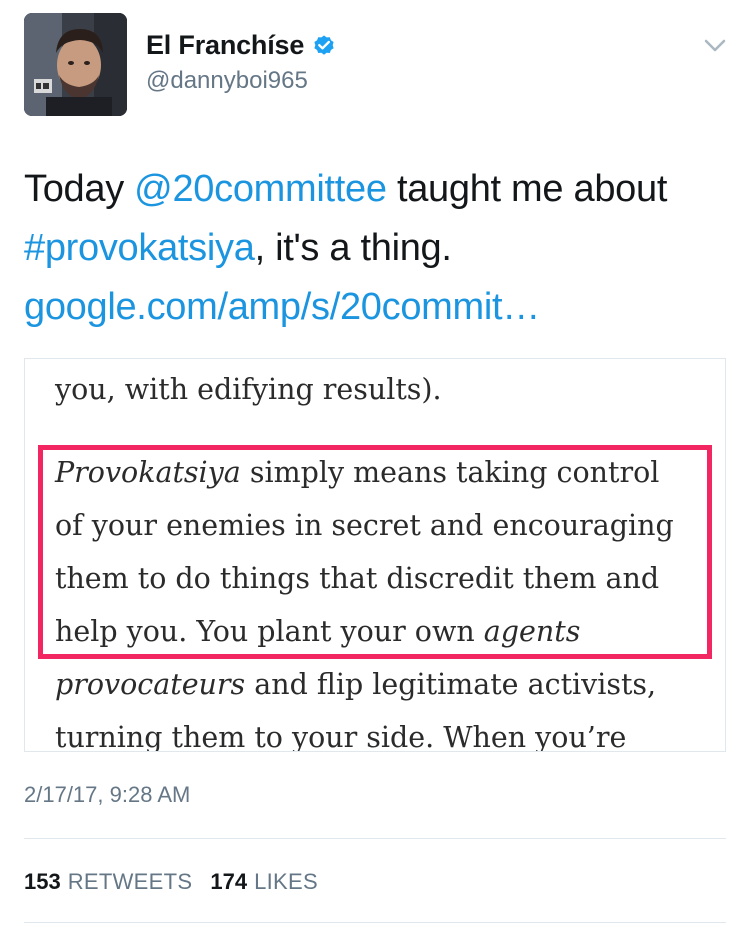 This screenshot has width=750, height=928. I want to click on likes-count: 174, so click(228, 882).